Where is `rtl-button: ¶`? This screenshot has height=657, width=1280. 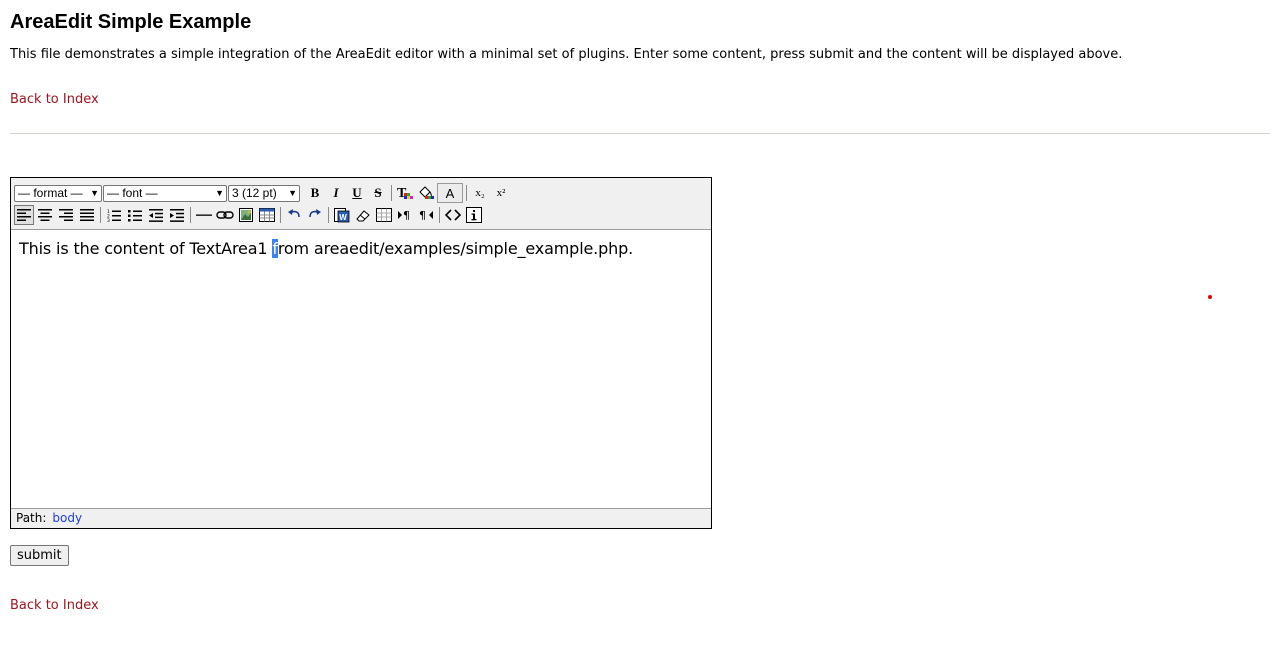
rtl-button: ¶ is located at coordinates (426, 215).